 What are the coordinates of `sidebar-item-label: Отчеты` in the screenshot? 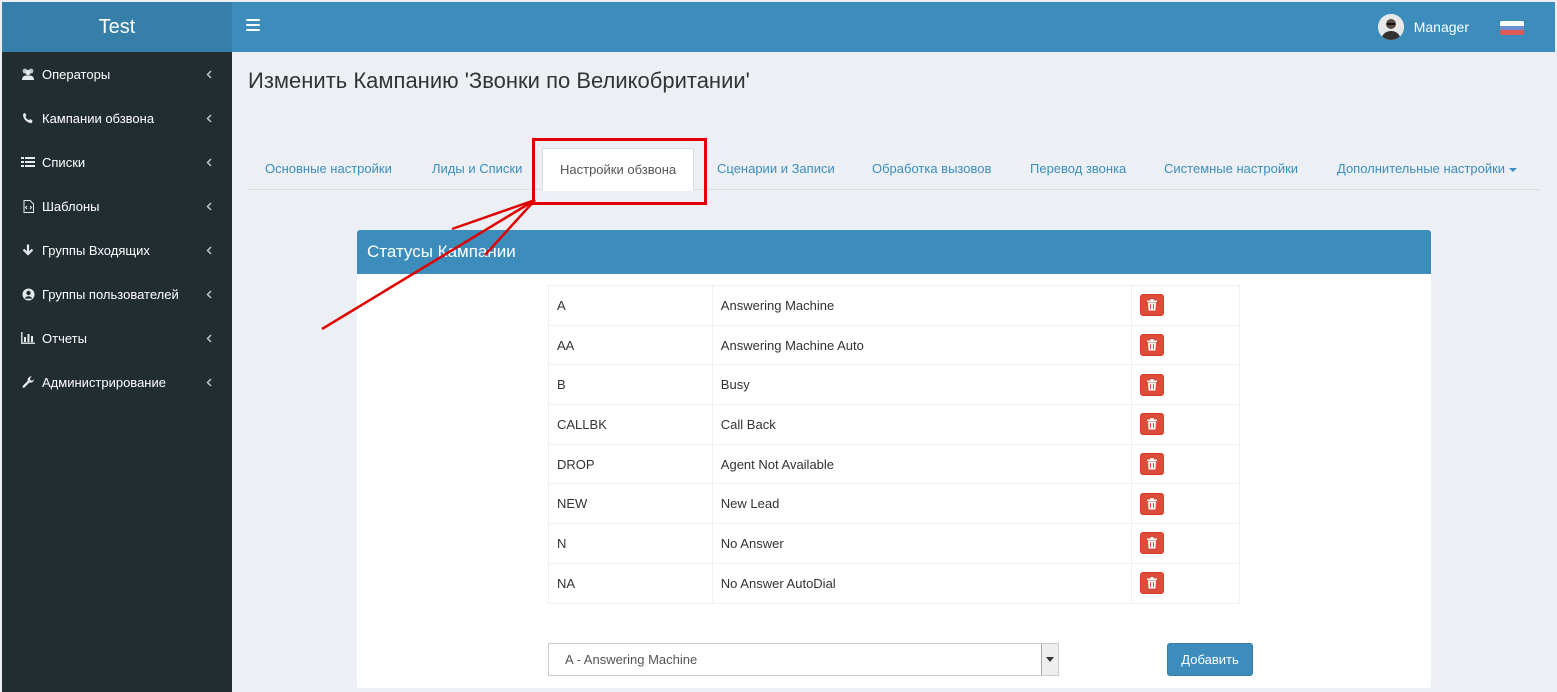 It's located at (64, 338).